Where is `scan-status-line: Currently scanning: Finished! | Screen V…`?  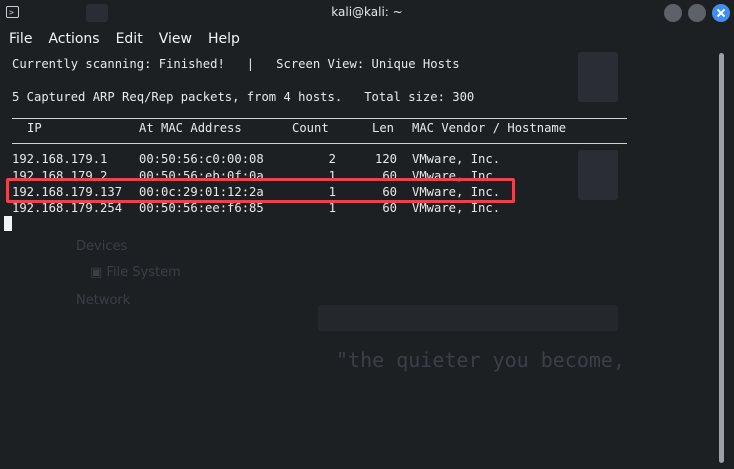 scan-status-line: Currently scanning: Finished! | Screen V… is located at coordinates (236, 64).